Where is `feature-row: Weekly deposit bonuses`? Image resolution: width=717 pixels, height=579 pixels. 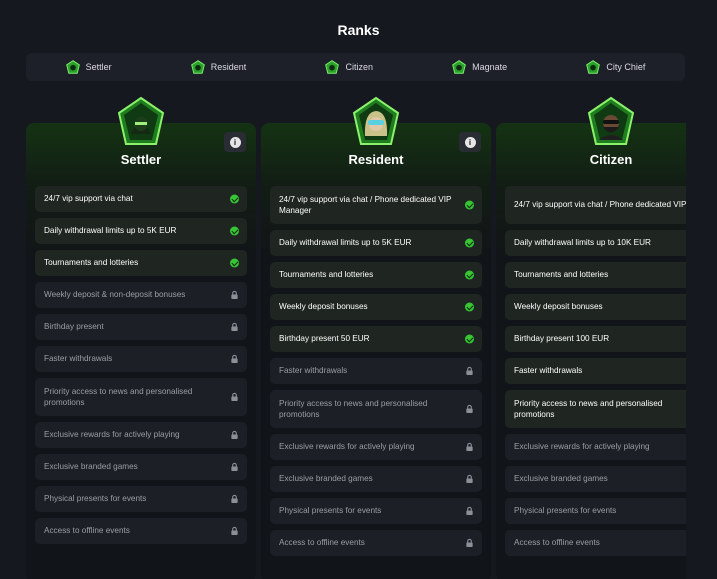
feature-row: Weekly deposit bonuses is located at coordinates (595, 307).